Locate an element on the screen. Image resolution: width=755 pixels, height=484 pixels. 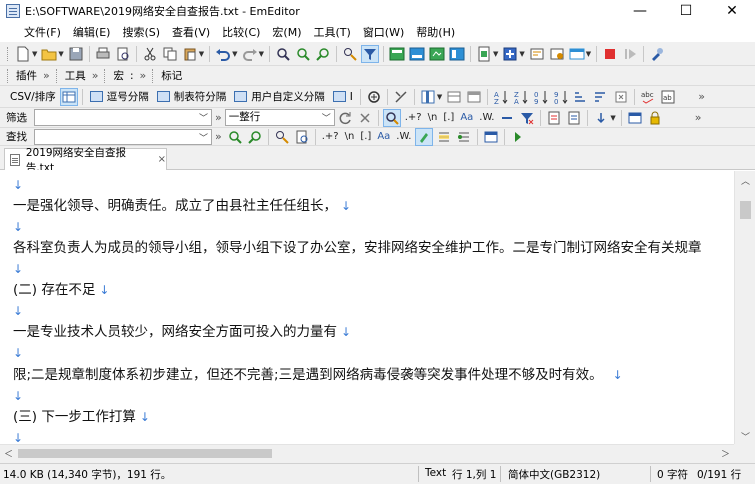
config-icon is located at coordinates (484, 54).